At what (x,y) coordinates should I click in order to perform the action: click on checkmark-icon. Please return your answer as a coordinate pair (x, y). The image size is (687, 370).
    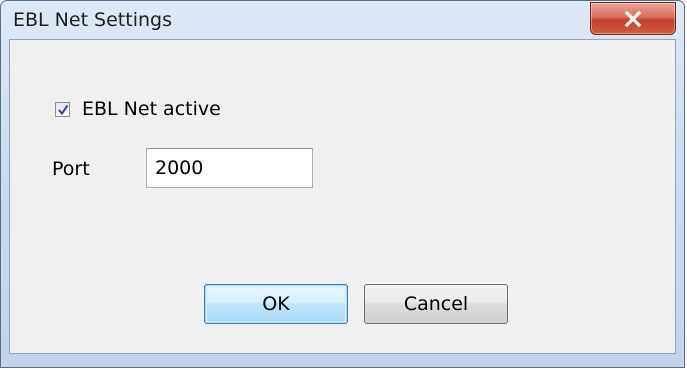
    Looking at the image, I should click on (63, 109).